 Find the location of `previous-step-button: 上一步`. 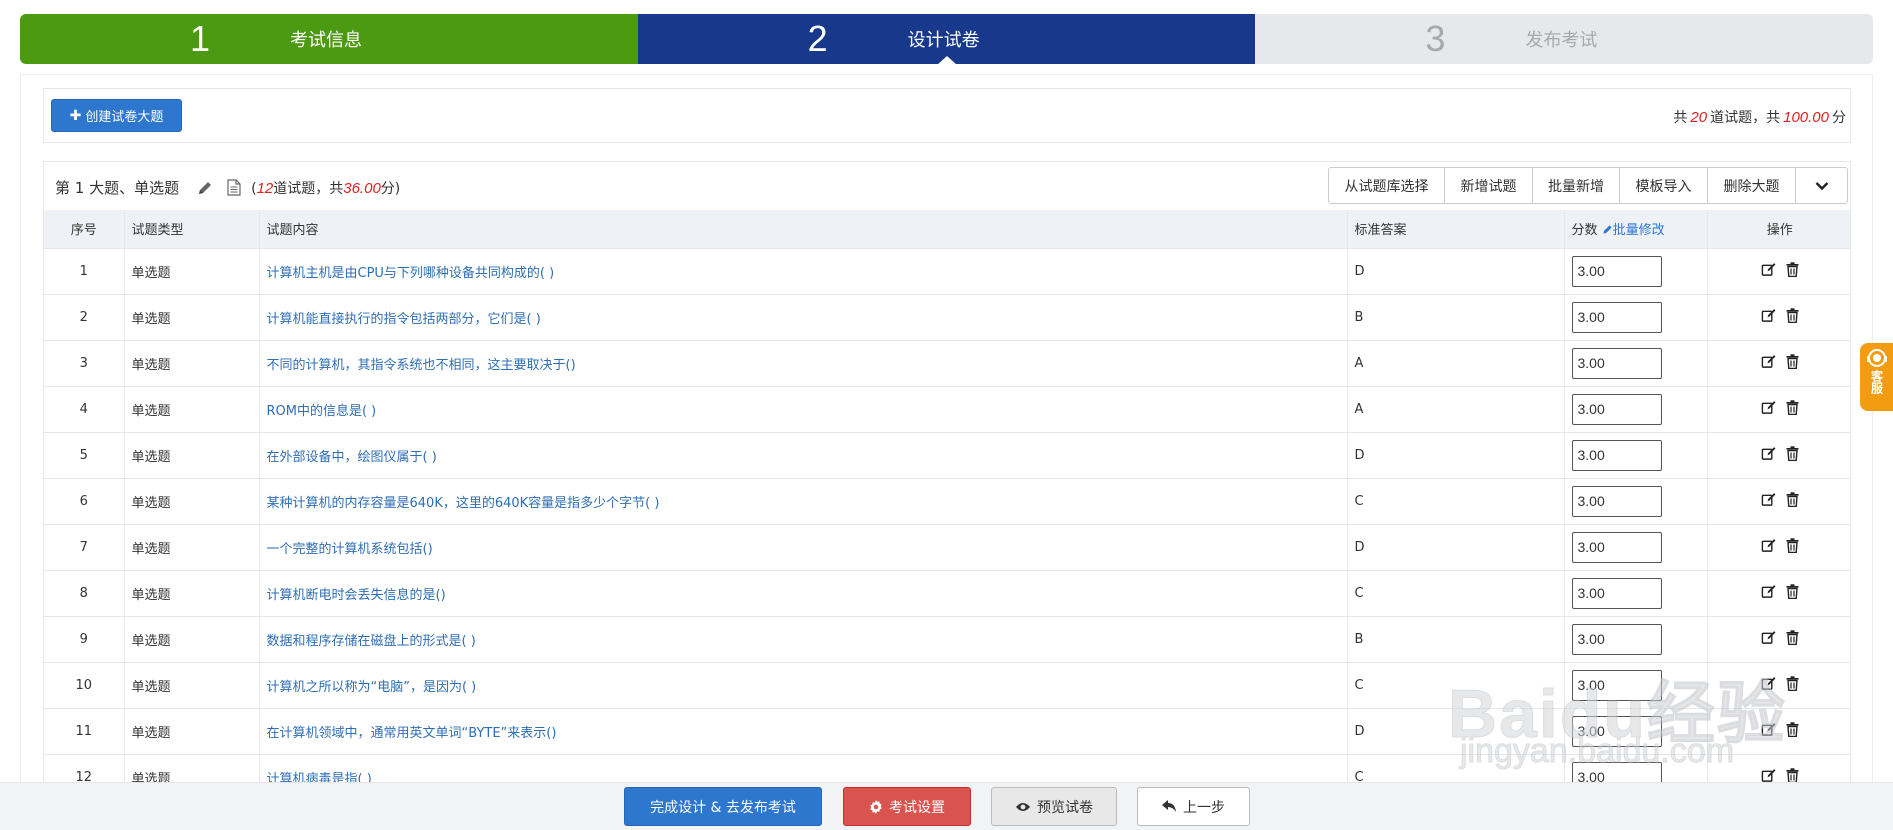

previous-step-button: 上一步 is located at coordinates (1193, 806).